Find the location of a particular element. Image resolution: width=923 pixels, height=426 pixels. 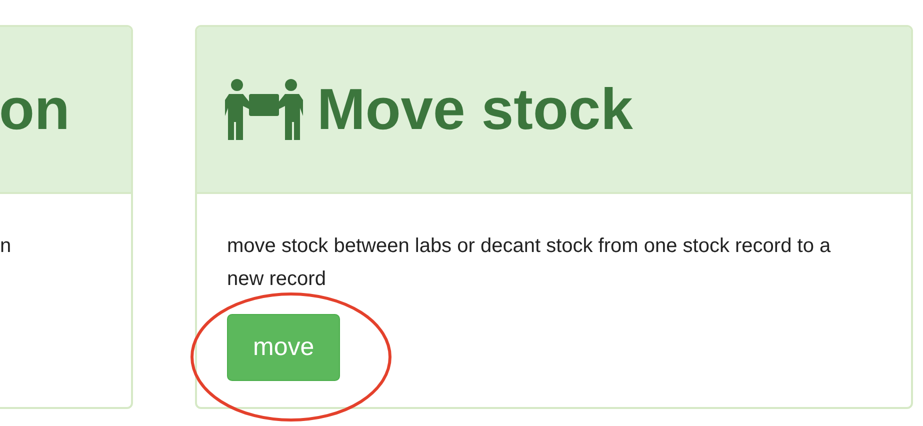

card-description: n is located at coordinates (6, 246).